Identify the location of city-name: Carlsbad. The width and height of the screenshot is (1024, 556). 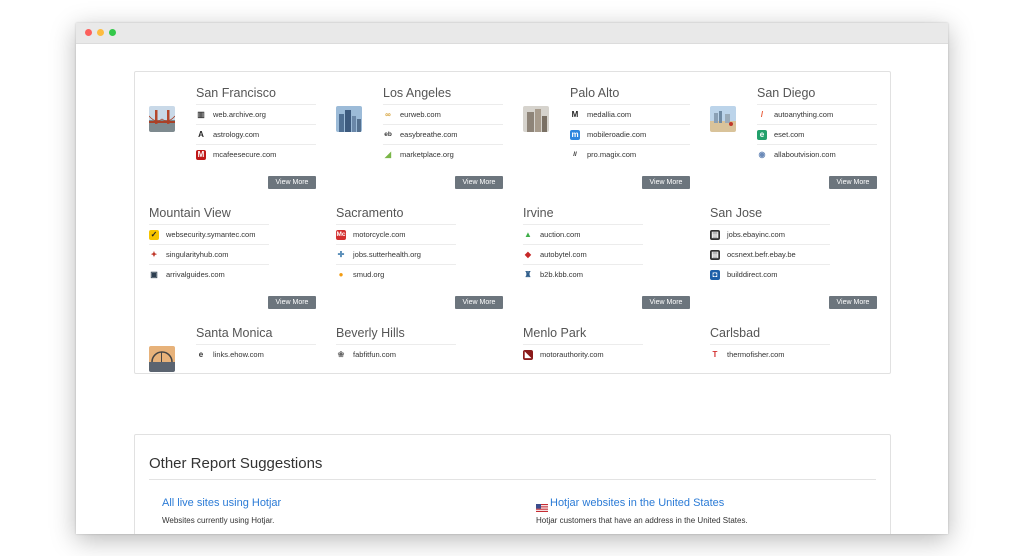
(735, 333).